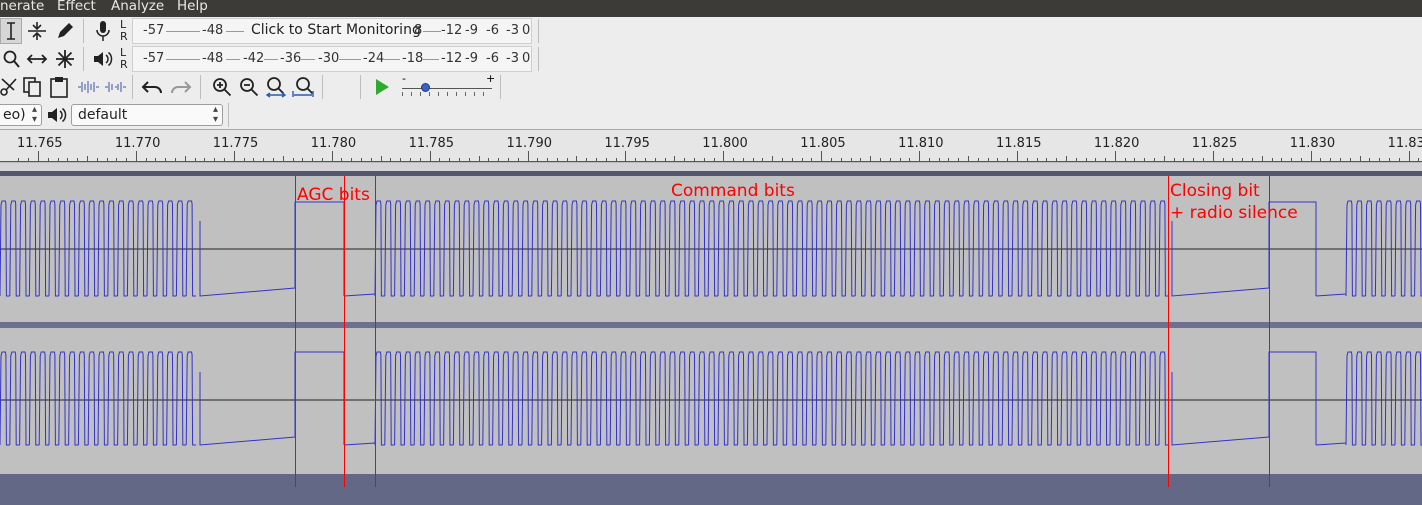 The image size is (1422, 505). I want to click on ruler-label: 11.805, so click(823, 143).